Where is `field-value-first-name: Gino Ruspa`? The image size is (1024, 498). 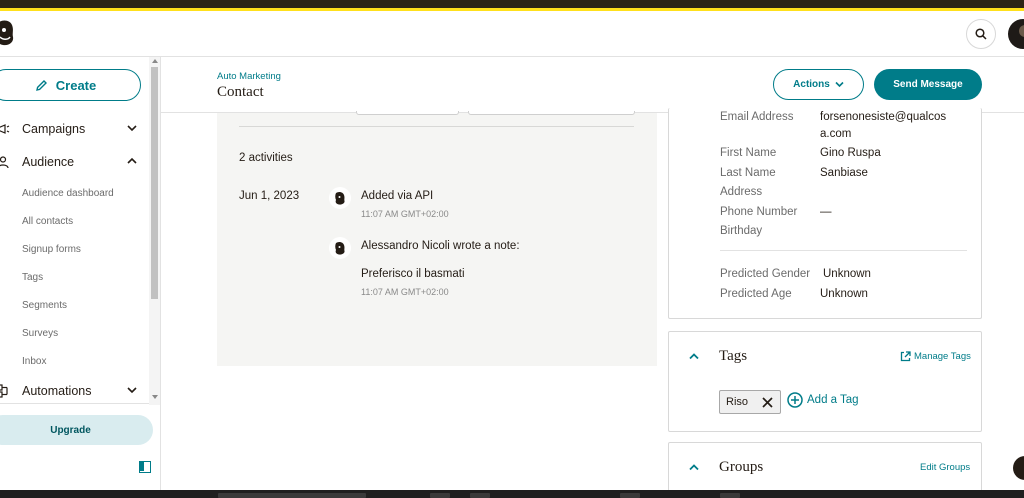 field-value-first-name: Gino Ruspa is located at coordinates (850, 153).